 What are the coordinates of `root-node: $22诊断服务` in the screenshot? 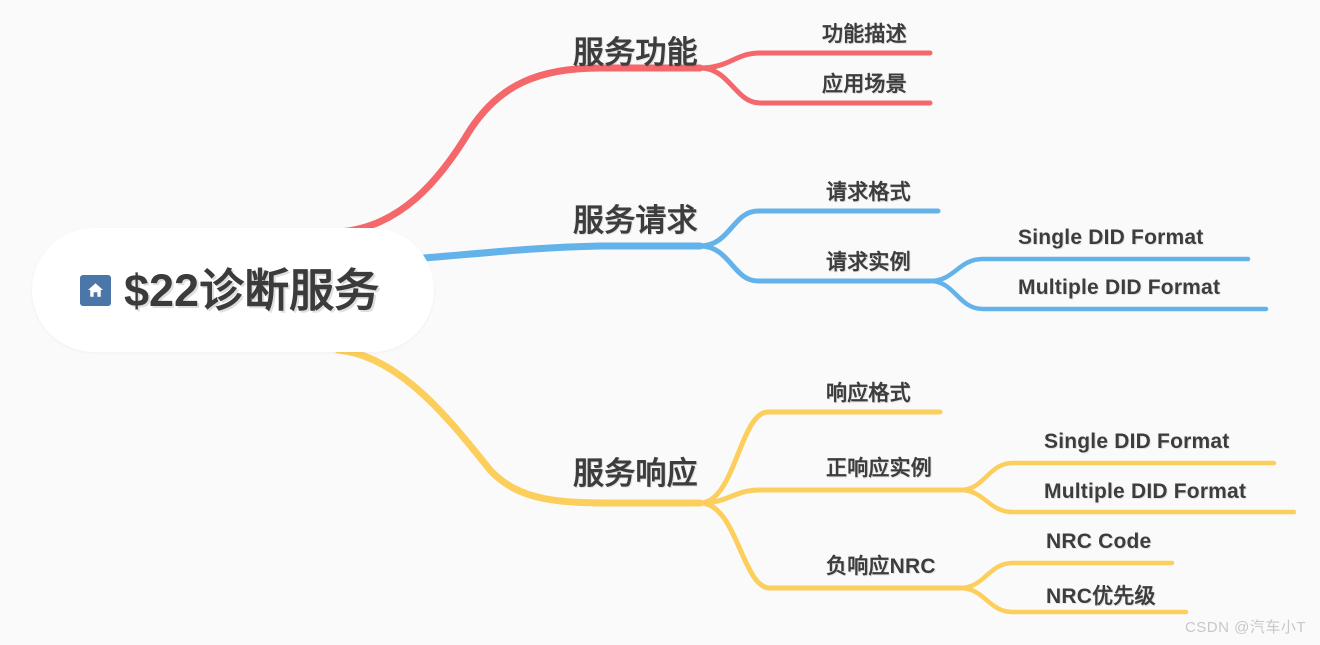 It's located at (233, 290).